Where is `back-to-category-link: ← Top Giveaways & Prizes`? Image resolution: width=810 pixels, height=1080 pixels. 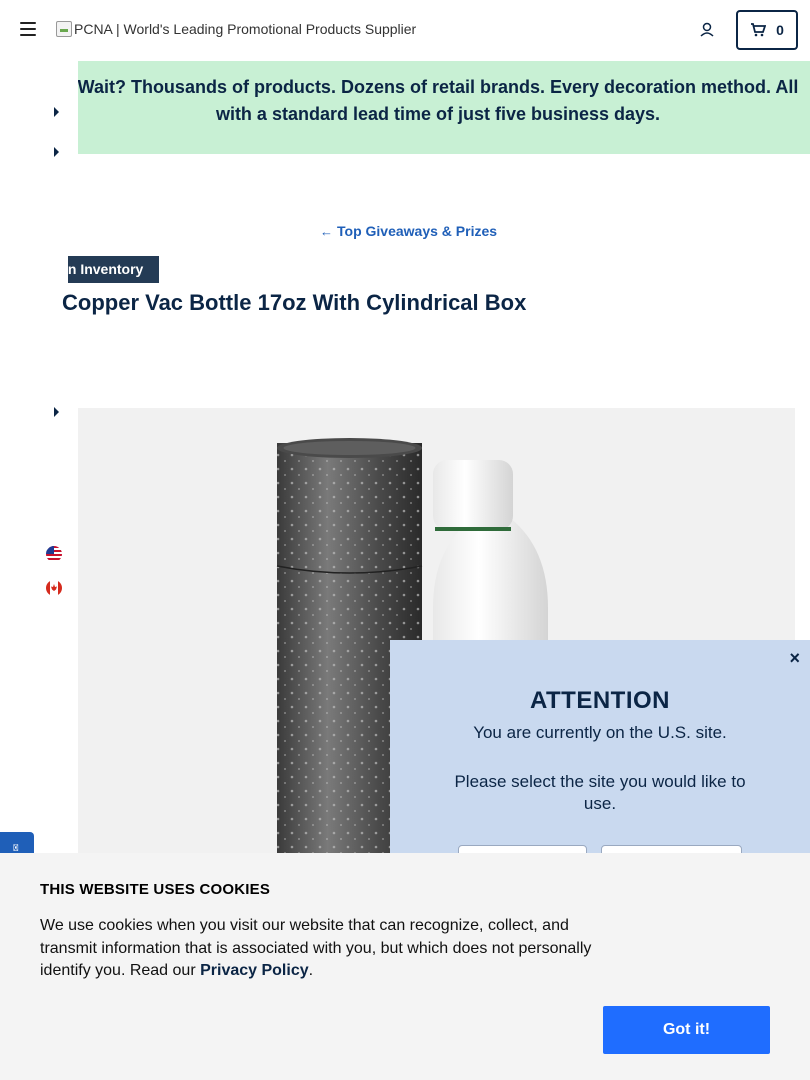 back-to-category-link: ← Top Giveaways & Prizes is located at coordinates (408, 231).